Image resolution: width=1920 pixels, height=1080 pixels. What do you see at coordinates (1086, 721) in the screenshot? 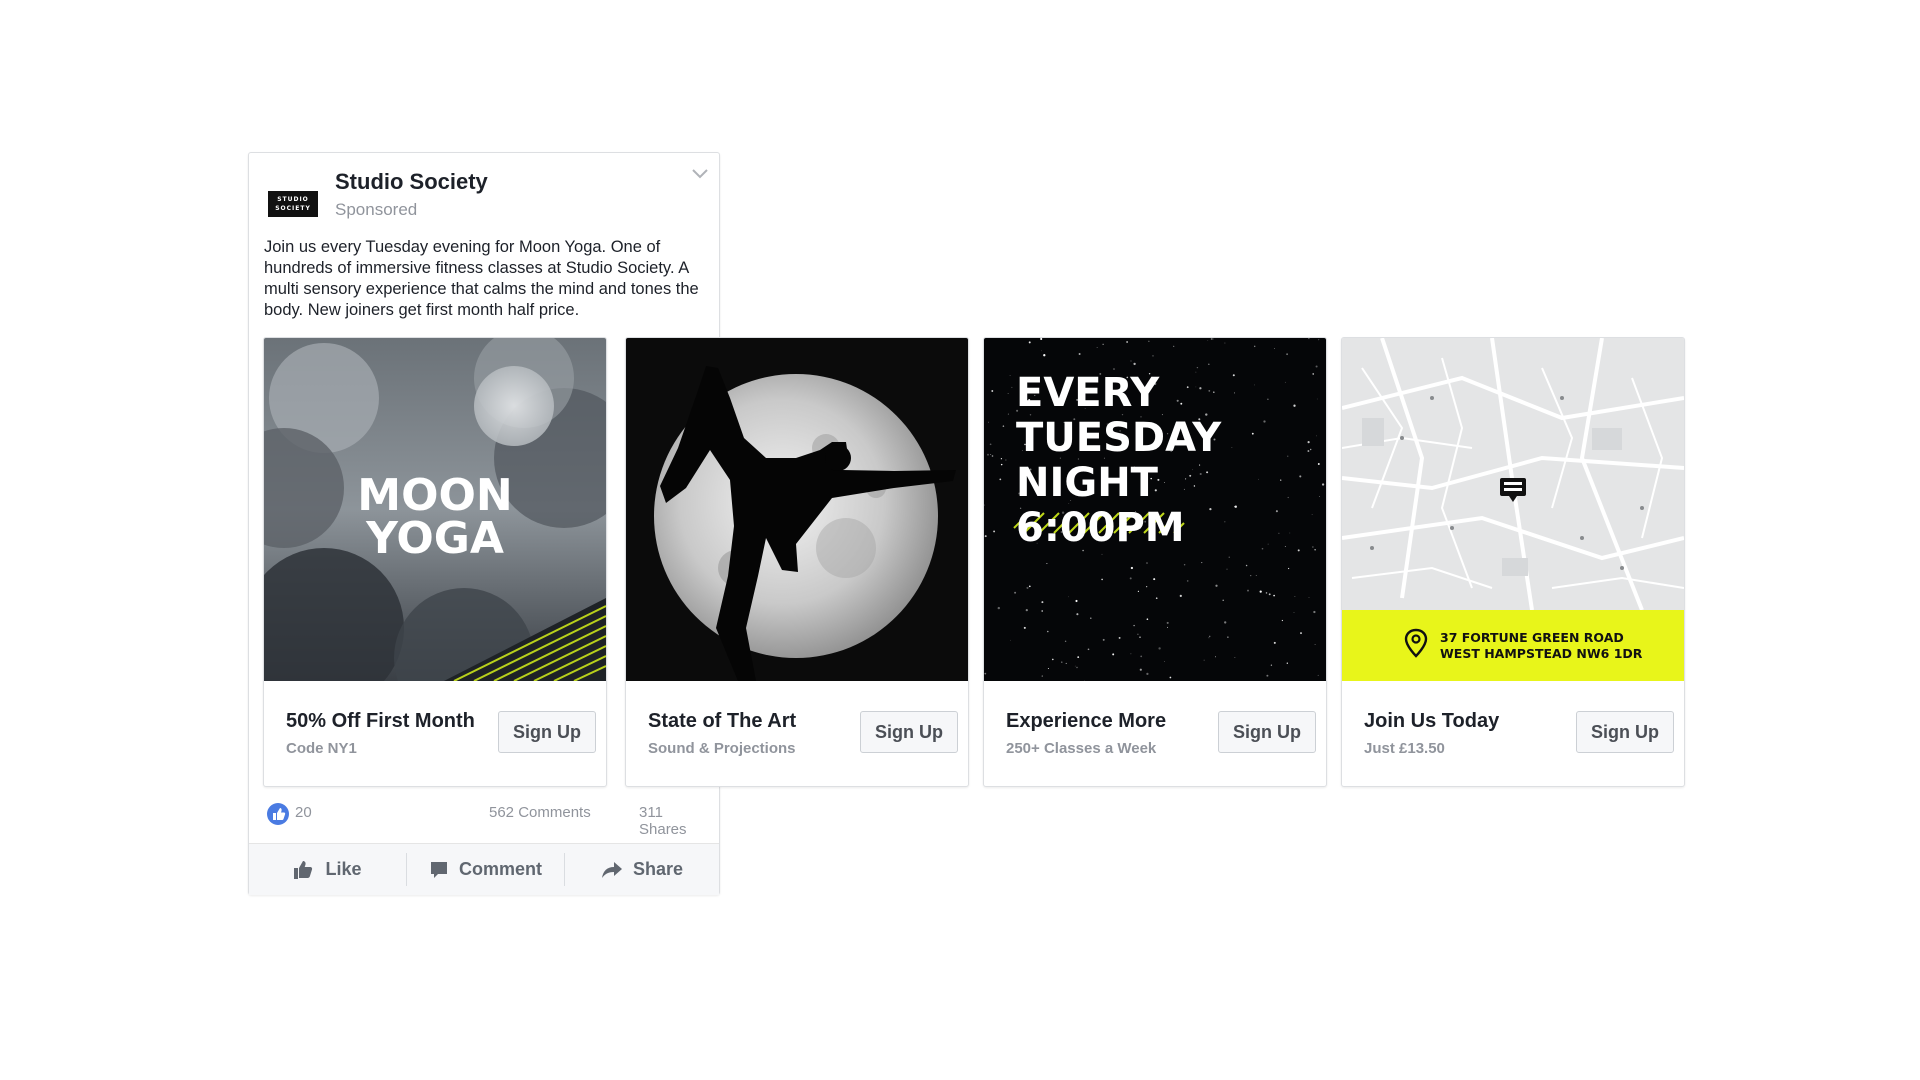
I see `card-title: Experience More` at bounding box center [1086, 721].